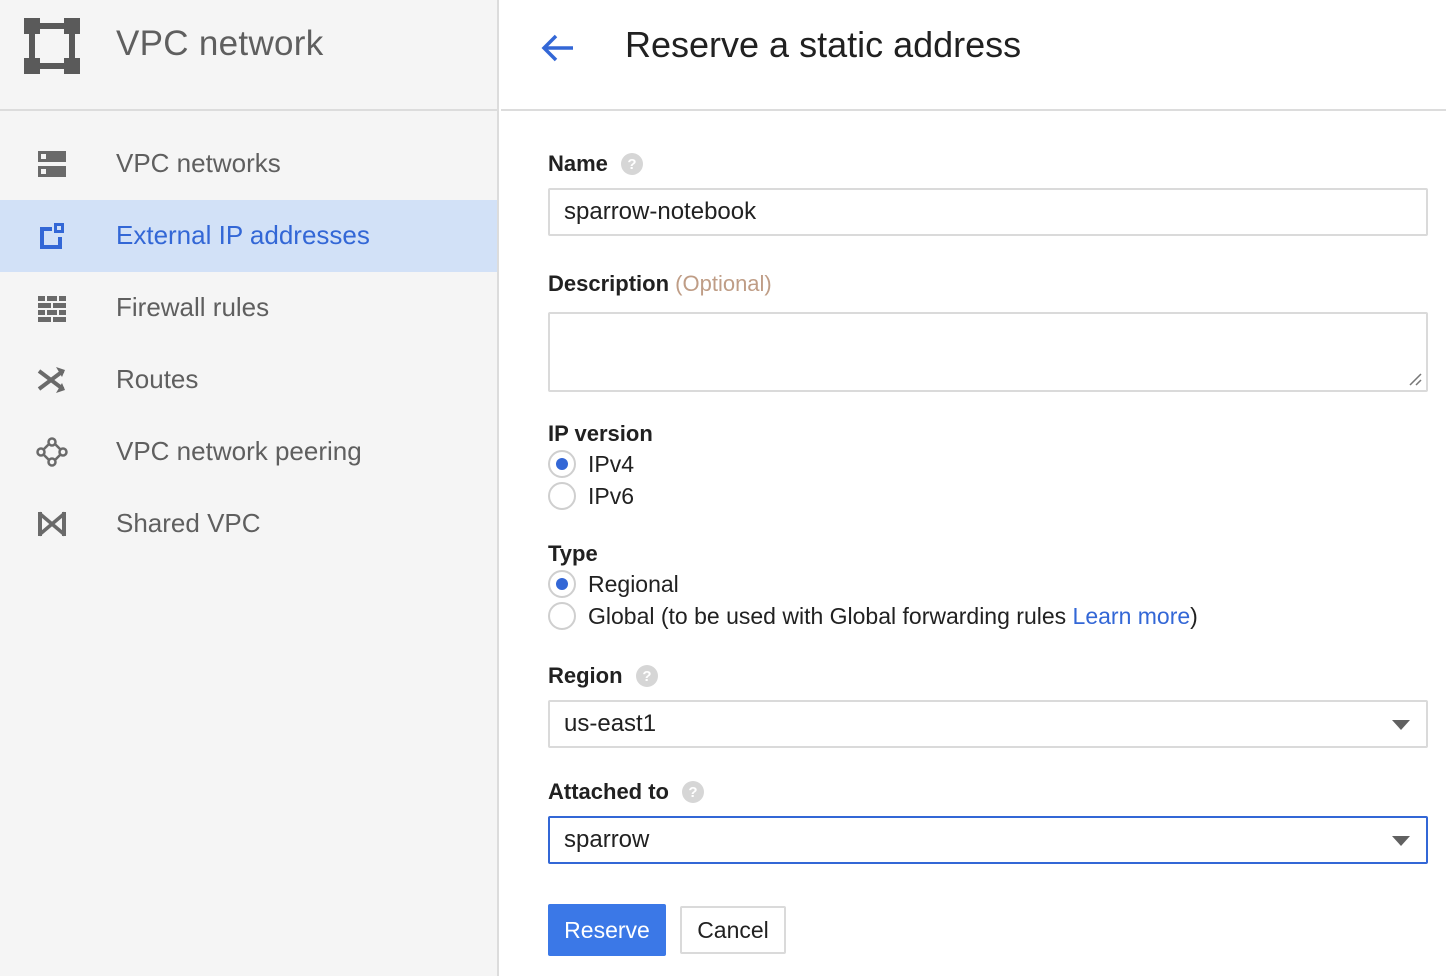  Describe the element at coordinates (52, 309) in the screenshot. I see `firewall-icon` at that location.